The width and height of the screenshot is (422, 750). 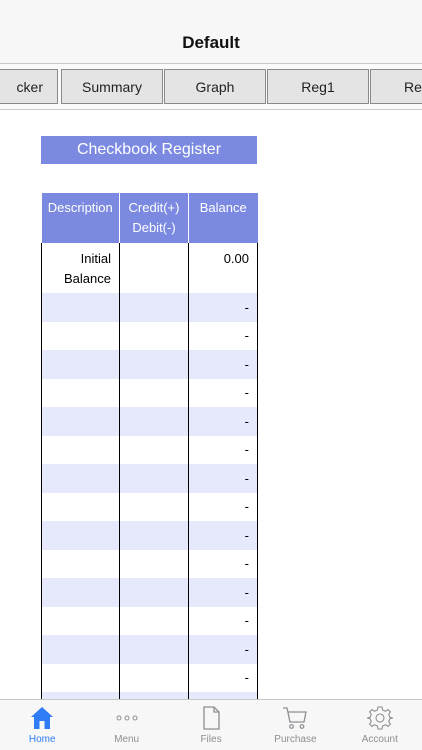 What do you see at coordinates (211, 32) in the screenshot?
I see `navigation-bar: Default` at bounding box center [211, 32].